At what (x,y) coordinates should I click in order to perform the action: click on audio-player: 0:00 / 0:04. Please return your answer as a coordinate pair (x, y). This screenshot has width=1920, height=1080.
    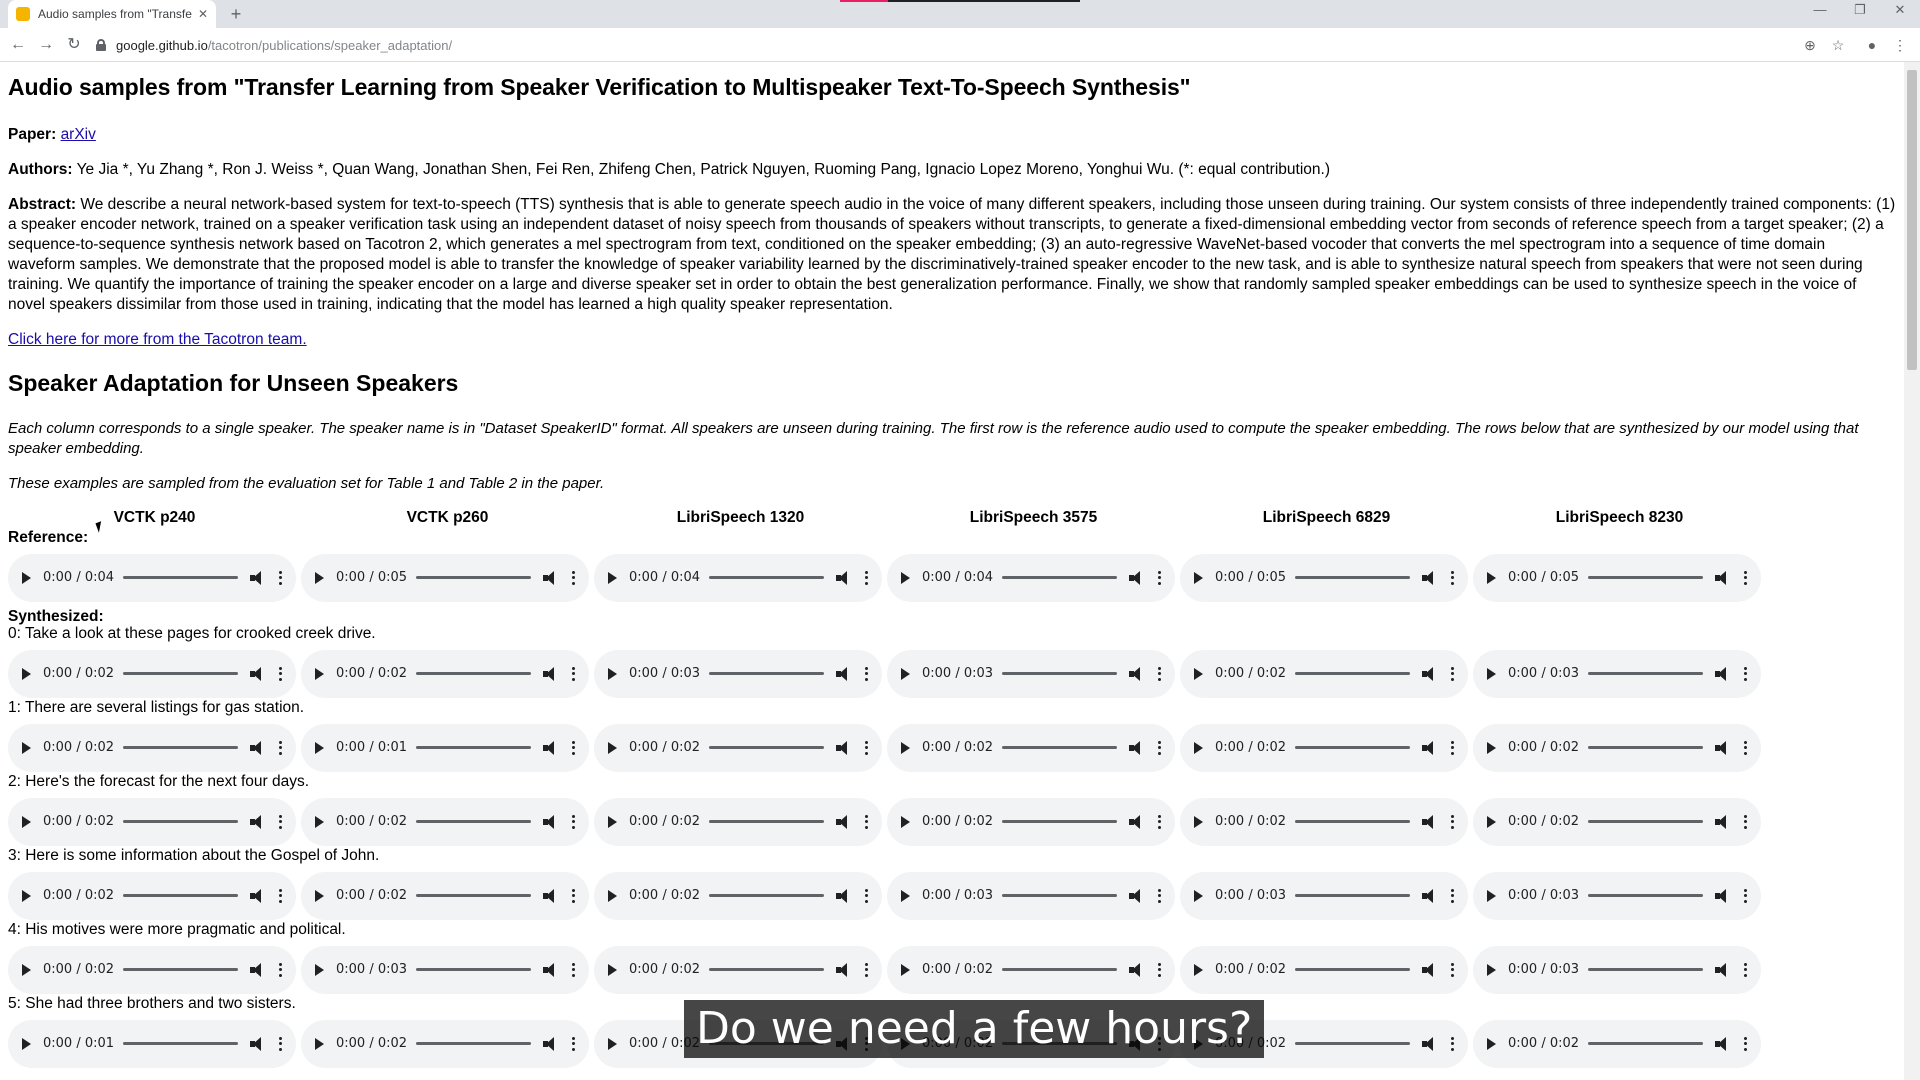
    Looking at the image, I should click on (1031, 577).